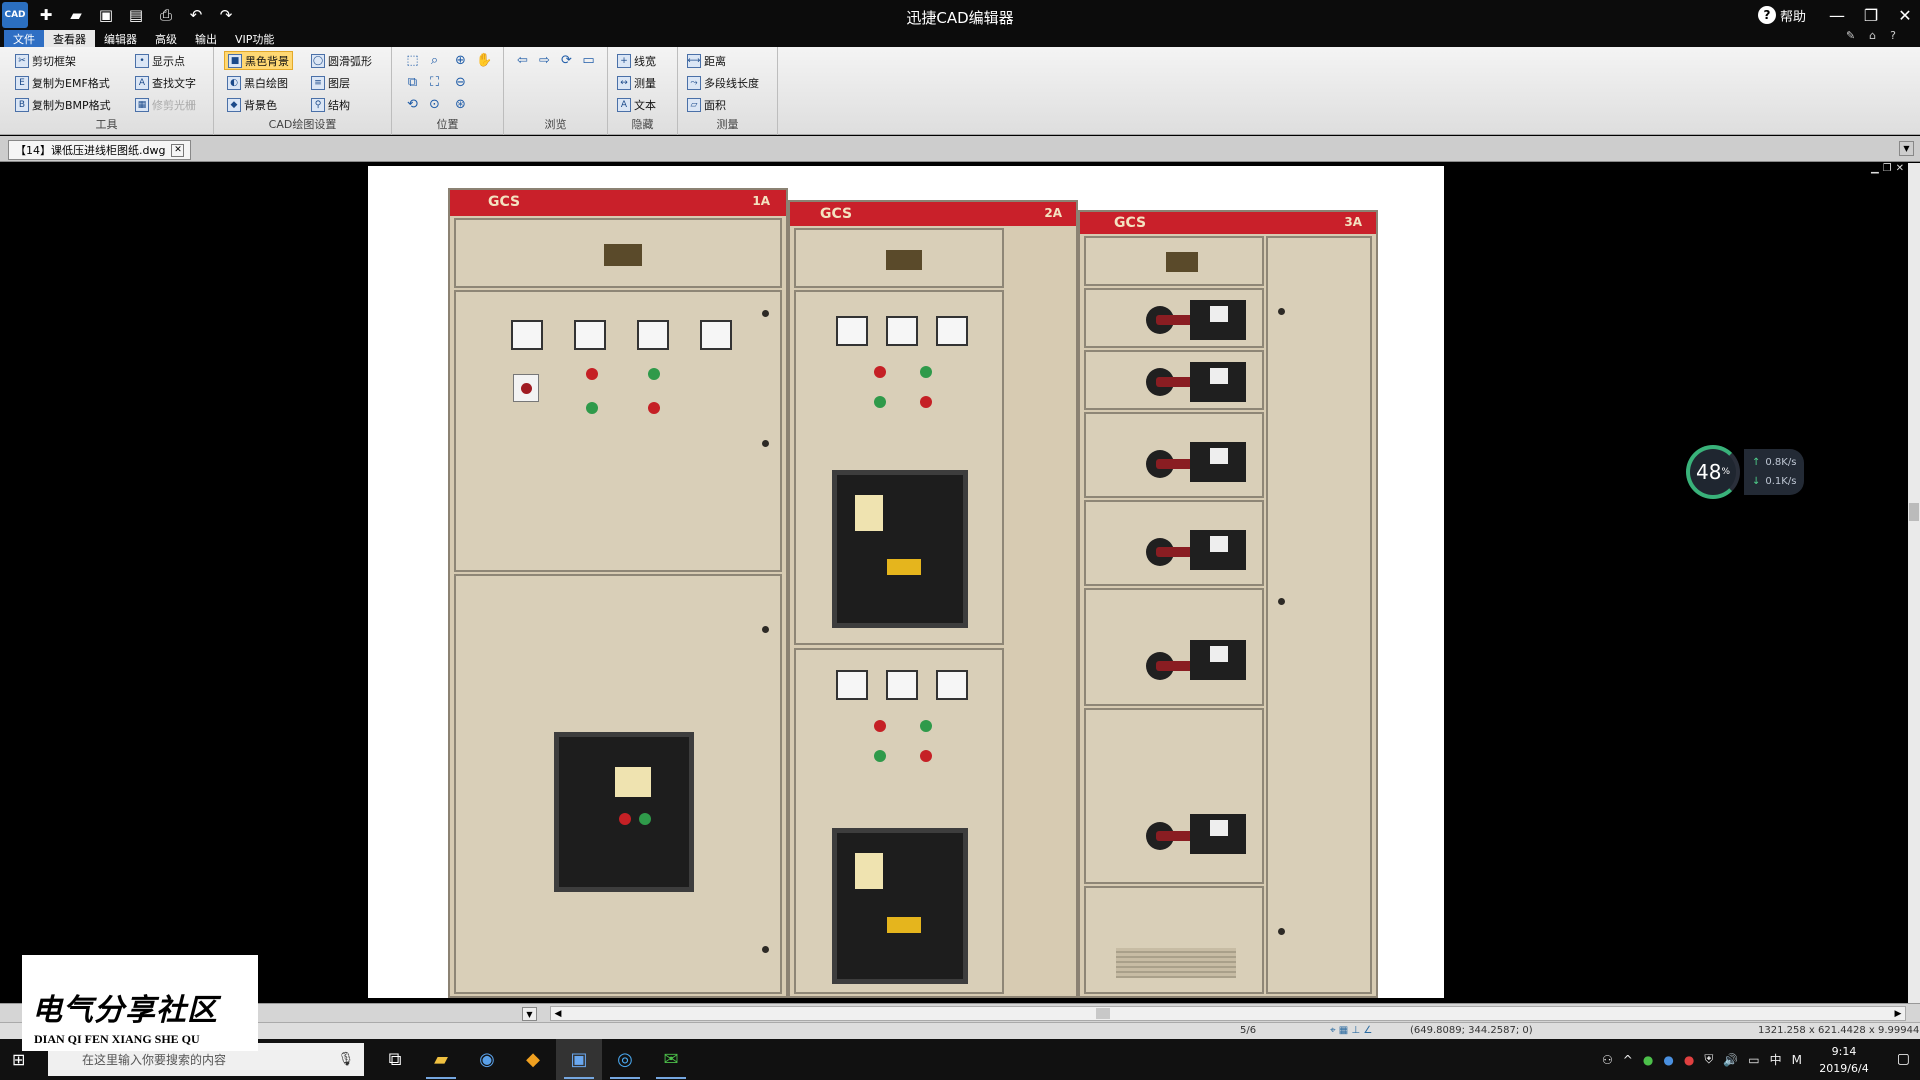 Image resolution: width=1920 pixels, height=1080 pixels. Describe the element at coordinates (625, 1059) in the screenshot. I see `qq-browser-icon: ◎` at that location.